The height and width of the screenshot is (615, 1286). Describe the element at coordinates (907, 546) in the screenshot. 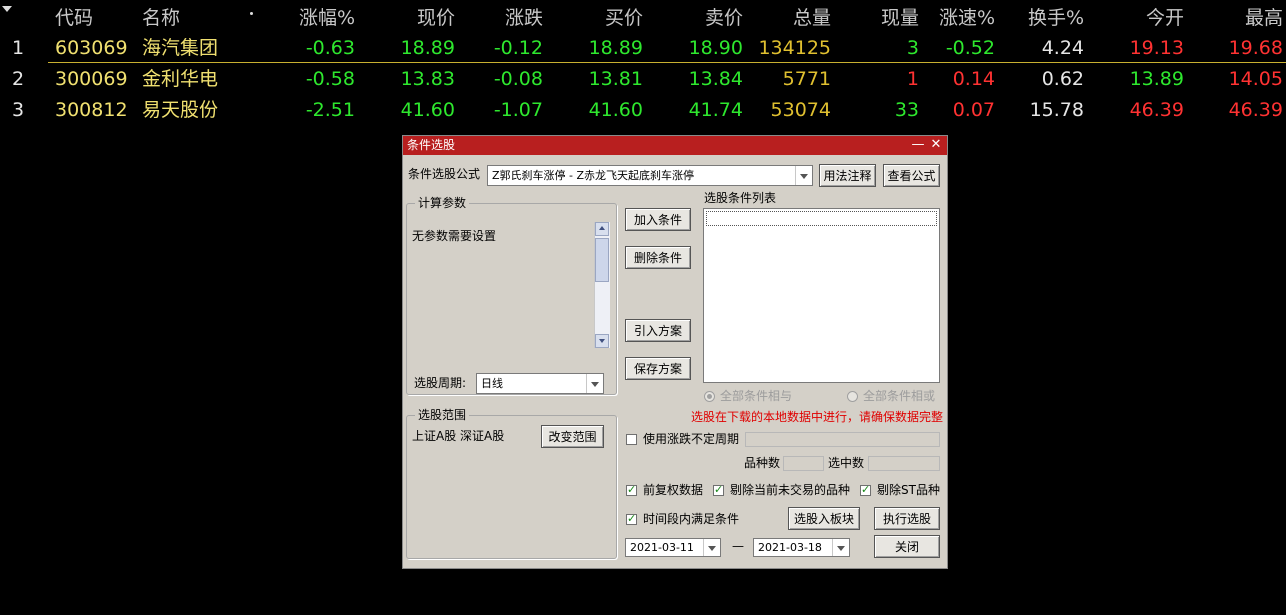

I see `close-button: 关闭` at that location.